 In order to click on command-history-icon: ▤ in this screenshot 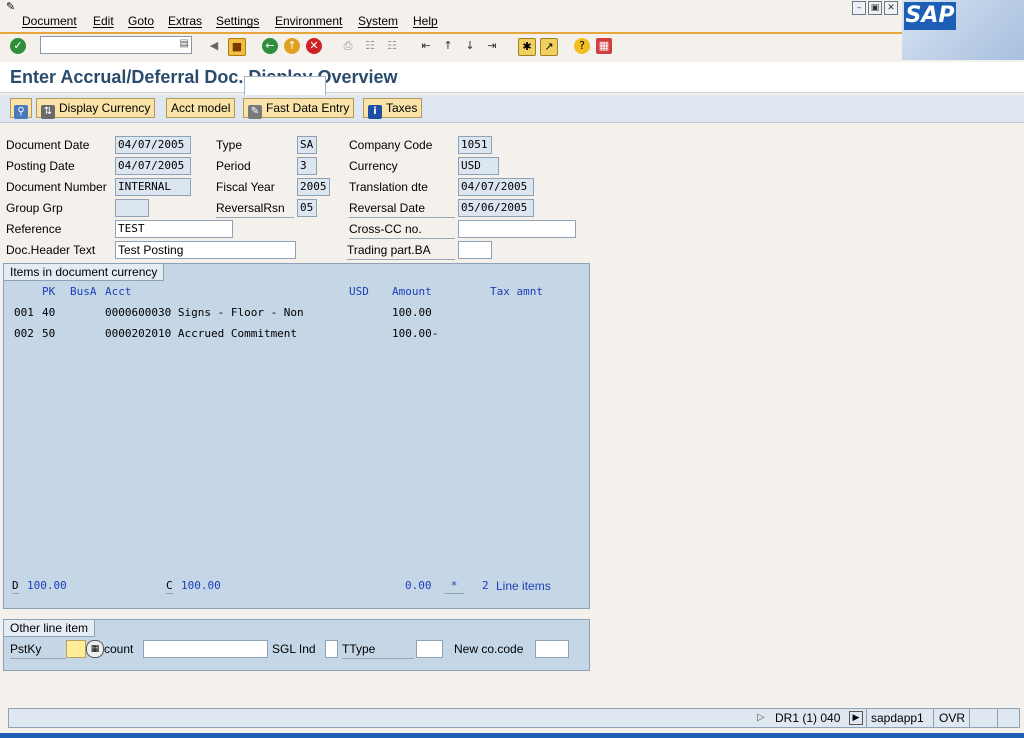, I will do `click(184, 43)`.